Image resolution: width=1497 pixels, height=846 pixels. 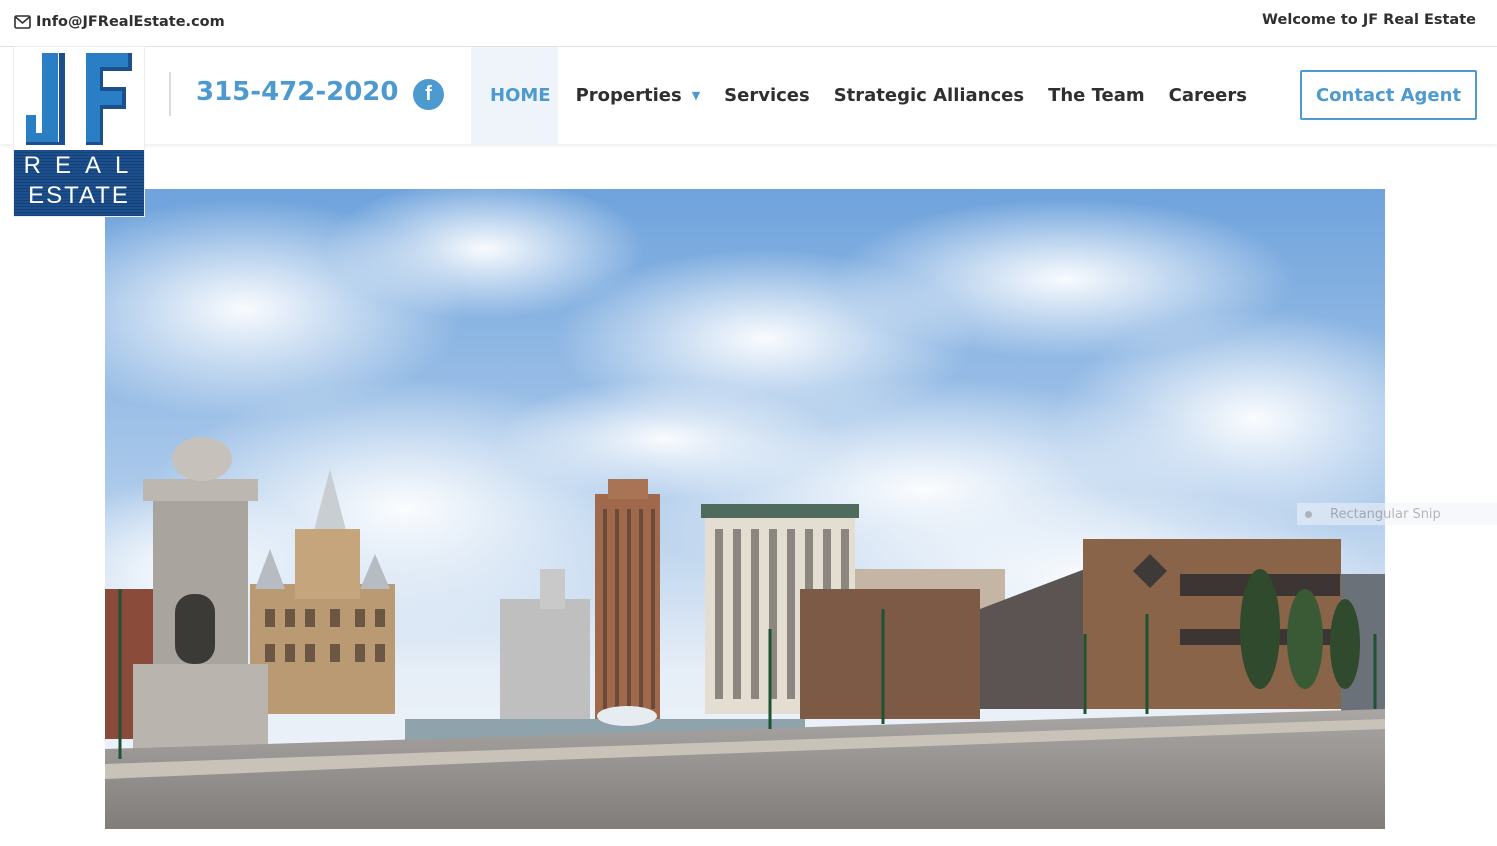 What do you see at coordinates (22, 22) in the screenshot?
I see `envelope-icon` at bounding box center [22, 22].